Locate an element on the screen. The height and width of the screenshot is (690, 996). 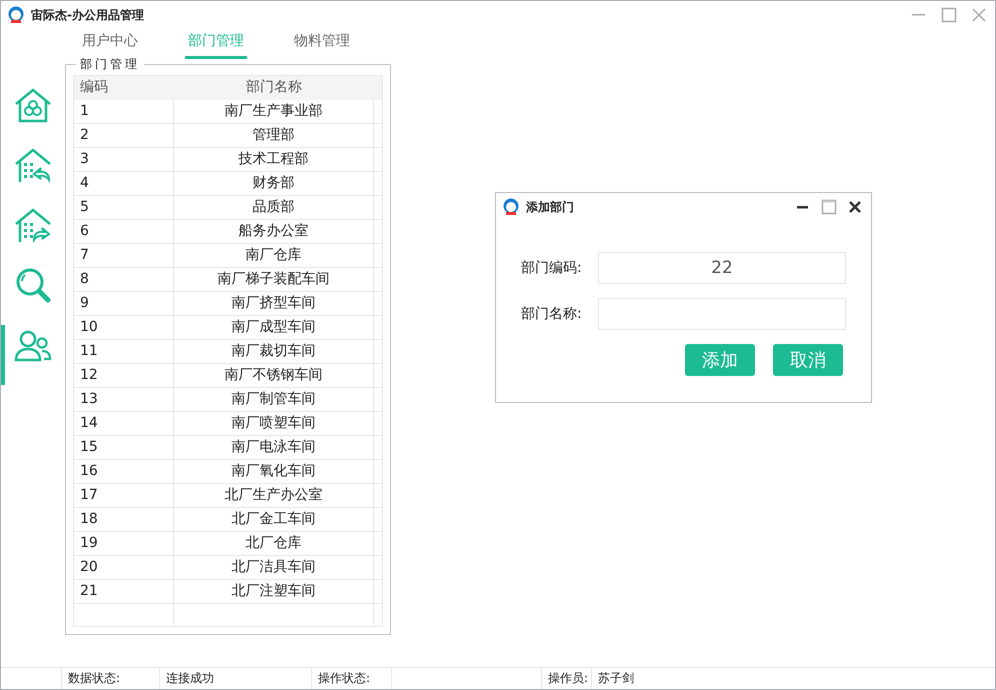
building-forward-icon is located at coordinates (33, 226).